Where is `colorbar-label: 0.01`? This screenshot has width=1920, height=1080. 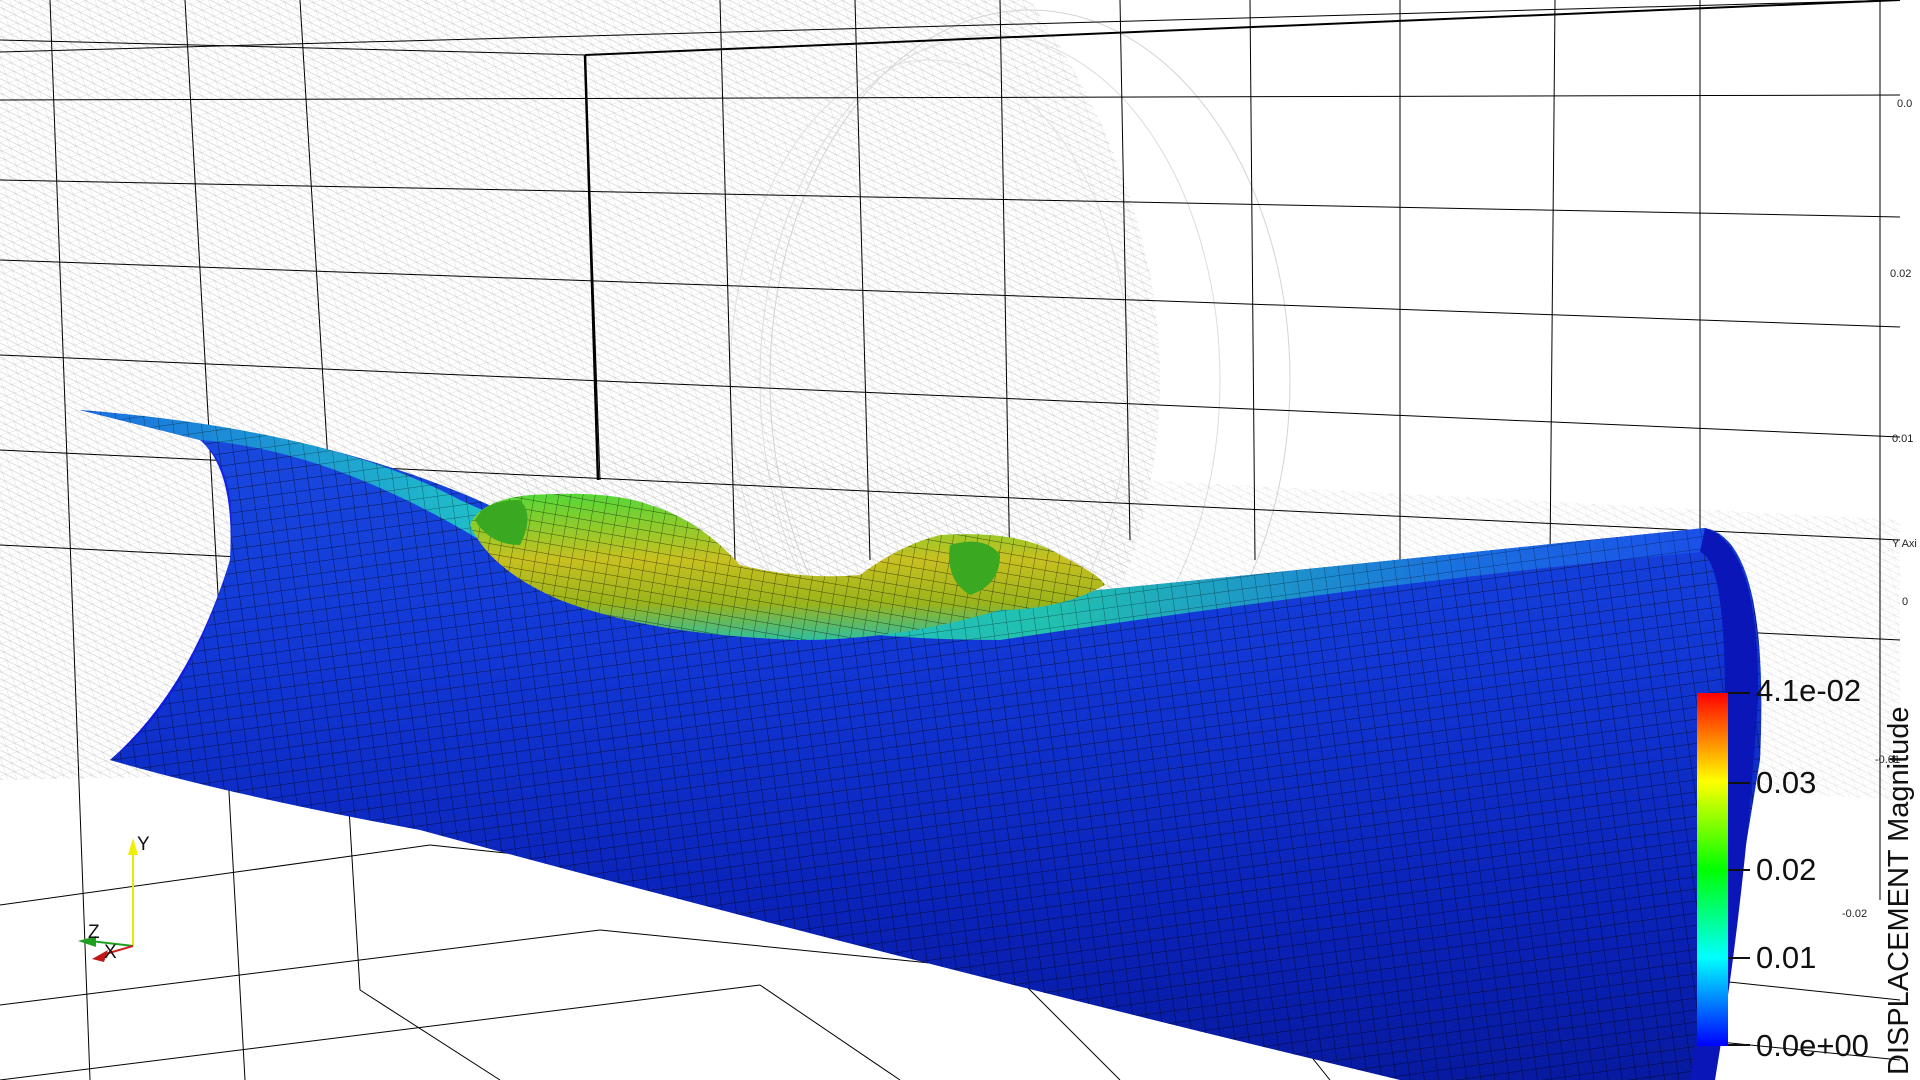 colorbar-label: 0.01 is located at coordinates (1786, 957).